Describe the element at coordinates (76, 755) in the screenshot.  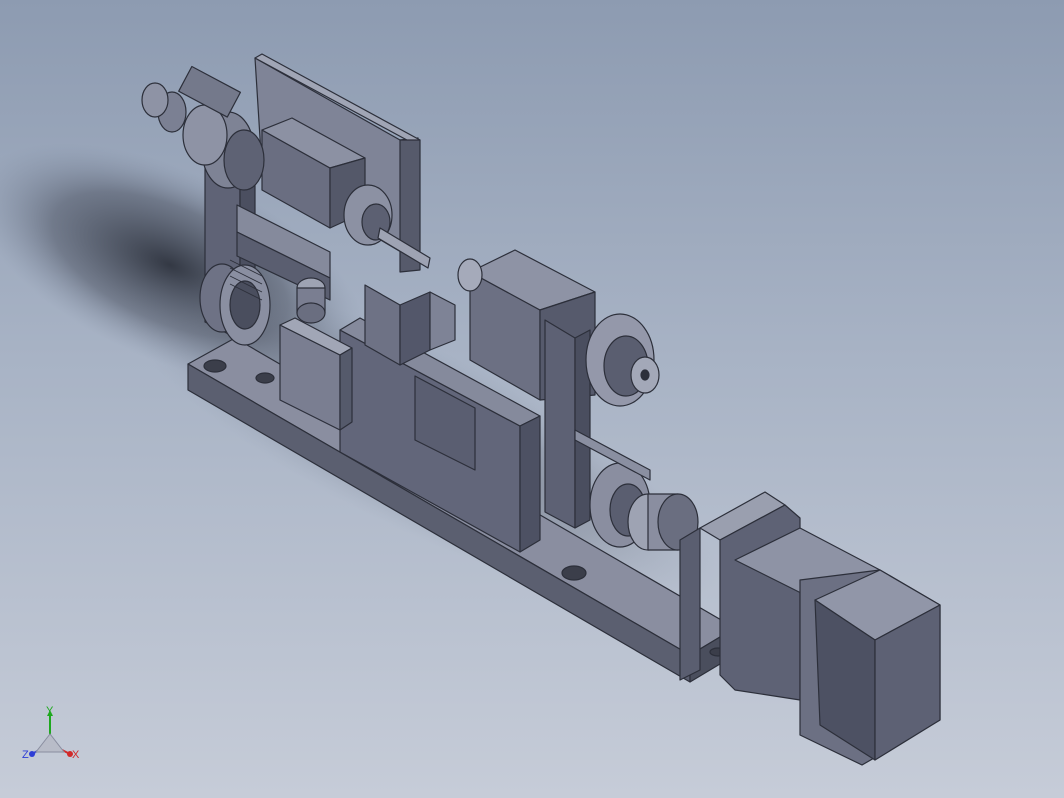
I see `triad-x-label: X` at that location.